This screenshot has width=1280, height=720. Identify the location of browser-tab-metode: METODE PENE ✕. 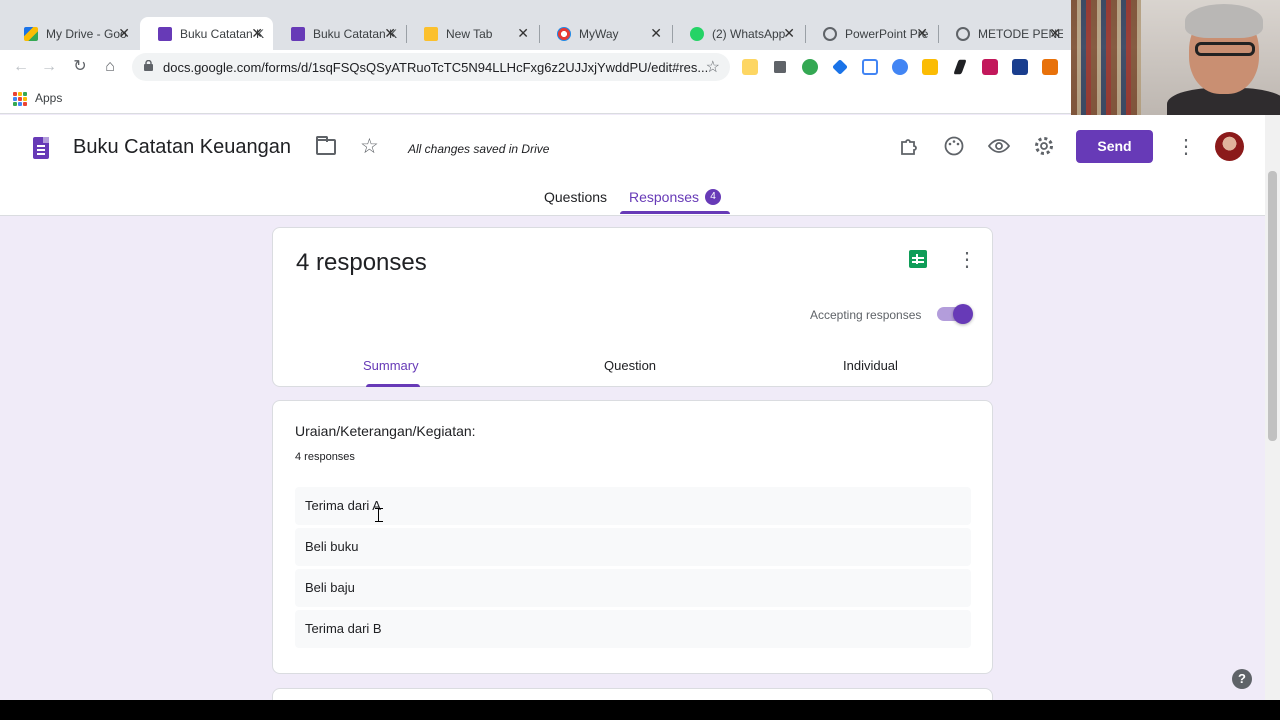
(1004, 33).